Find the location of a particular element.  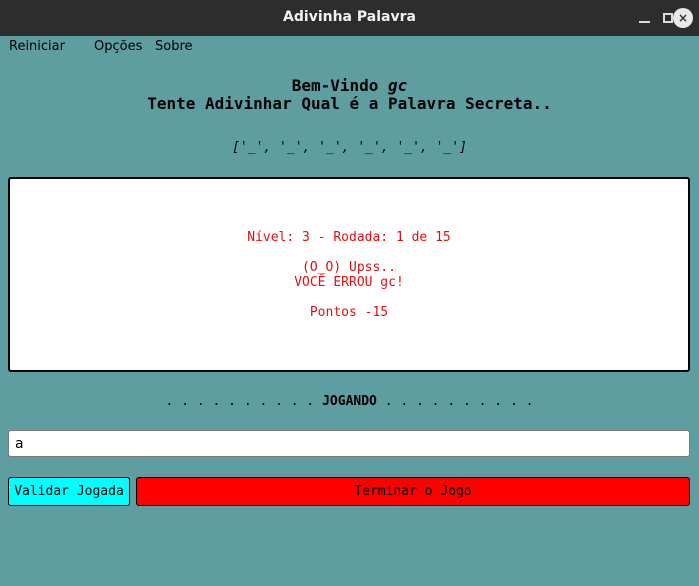

menu-reiniciar: Reiniciar is located at coordinates (37, 46).